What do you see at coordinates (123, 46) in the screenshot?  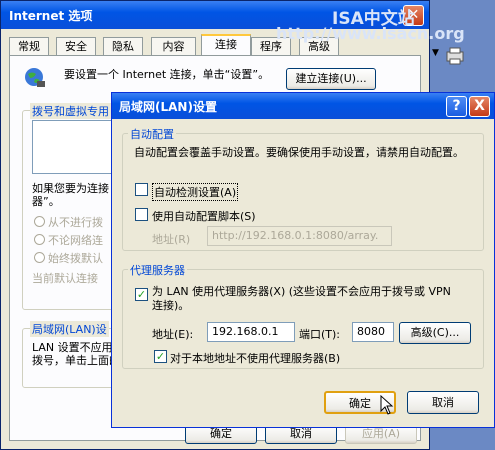 I see `tab-privacy: 隐私` at bounding box center [123, 46].